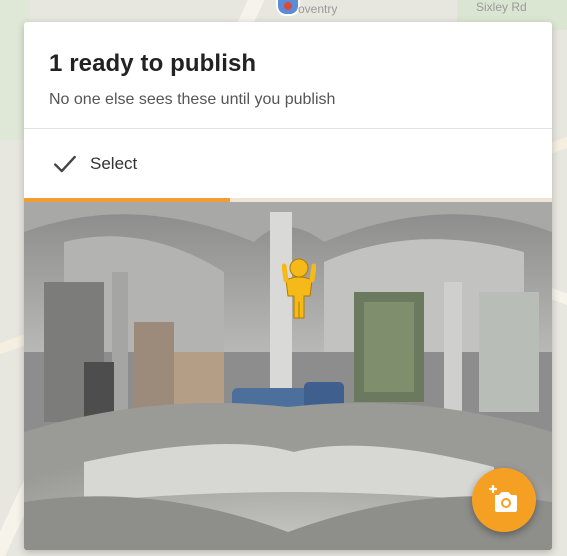 Image resolution: width=567 pixels, height=556 pixels. I want to click on card-subtitle: No one else sees these until you publish, so click(192, 99).